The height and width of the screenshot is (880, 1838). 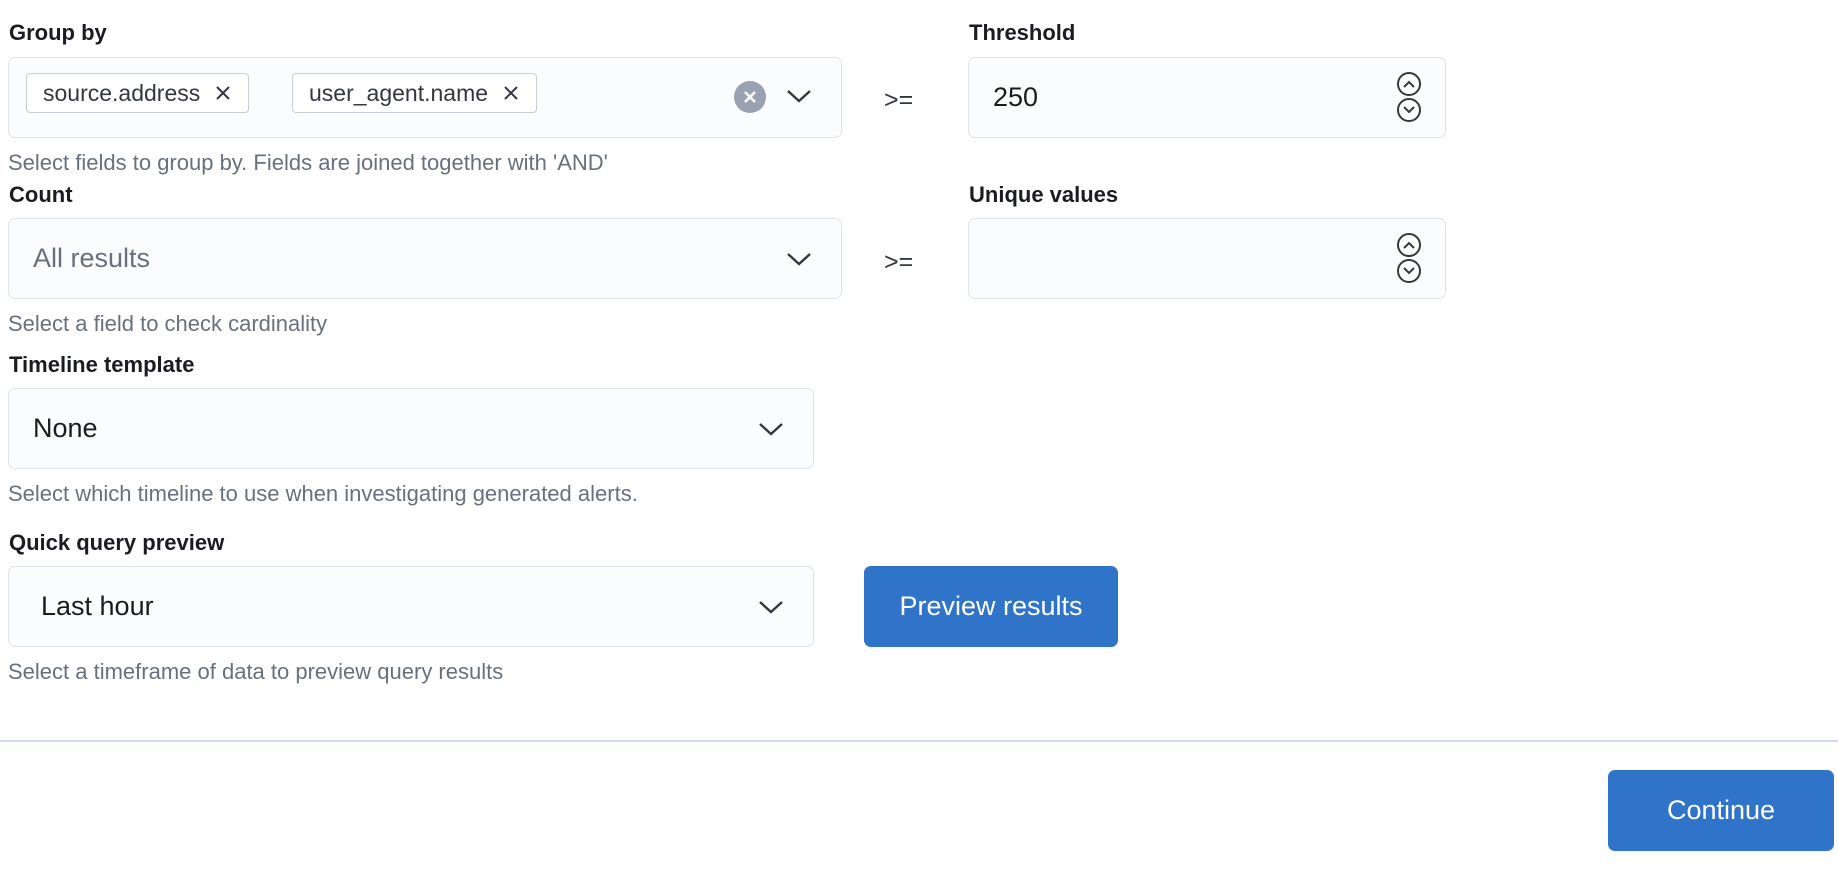 I want to click on threshold-input: 250, so click(x=1207, y=97).